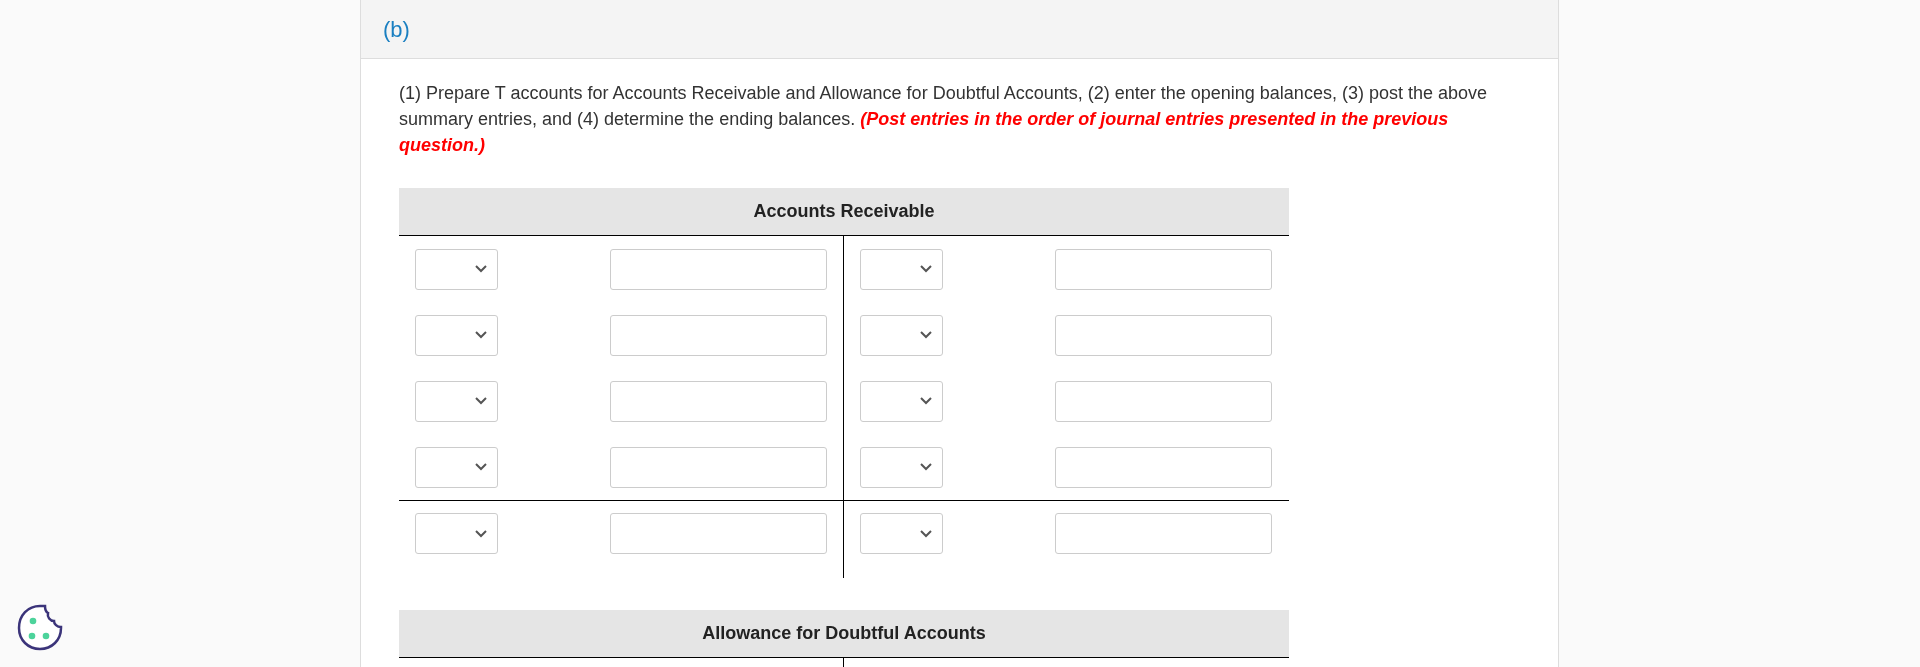 This screenshot has width=1920, height=667. Describe the element at coordinates (40, 628) in the screenshot. I see `cookie-icon` at that location.